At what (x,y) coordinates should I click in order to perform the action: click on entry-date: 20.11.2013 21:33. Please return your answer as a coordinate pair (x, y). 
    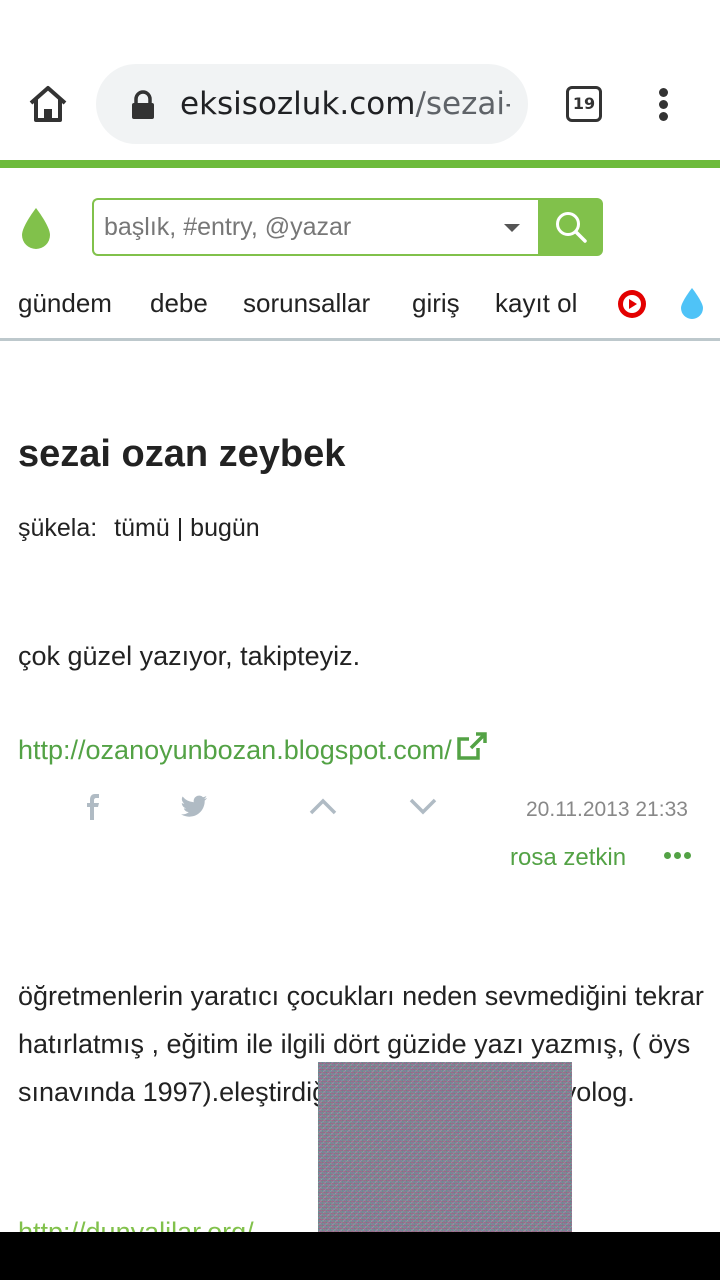
    Looking at the image, I should click on (607, 810).